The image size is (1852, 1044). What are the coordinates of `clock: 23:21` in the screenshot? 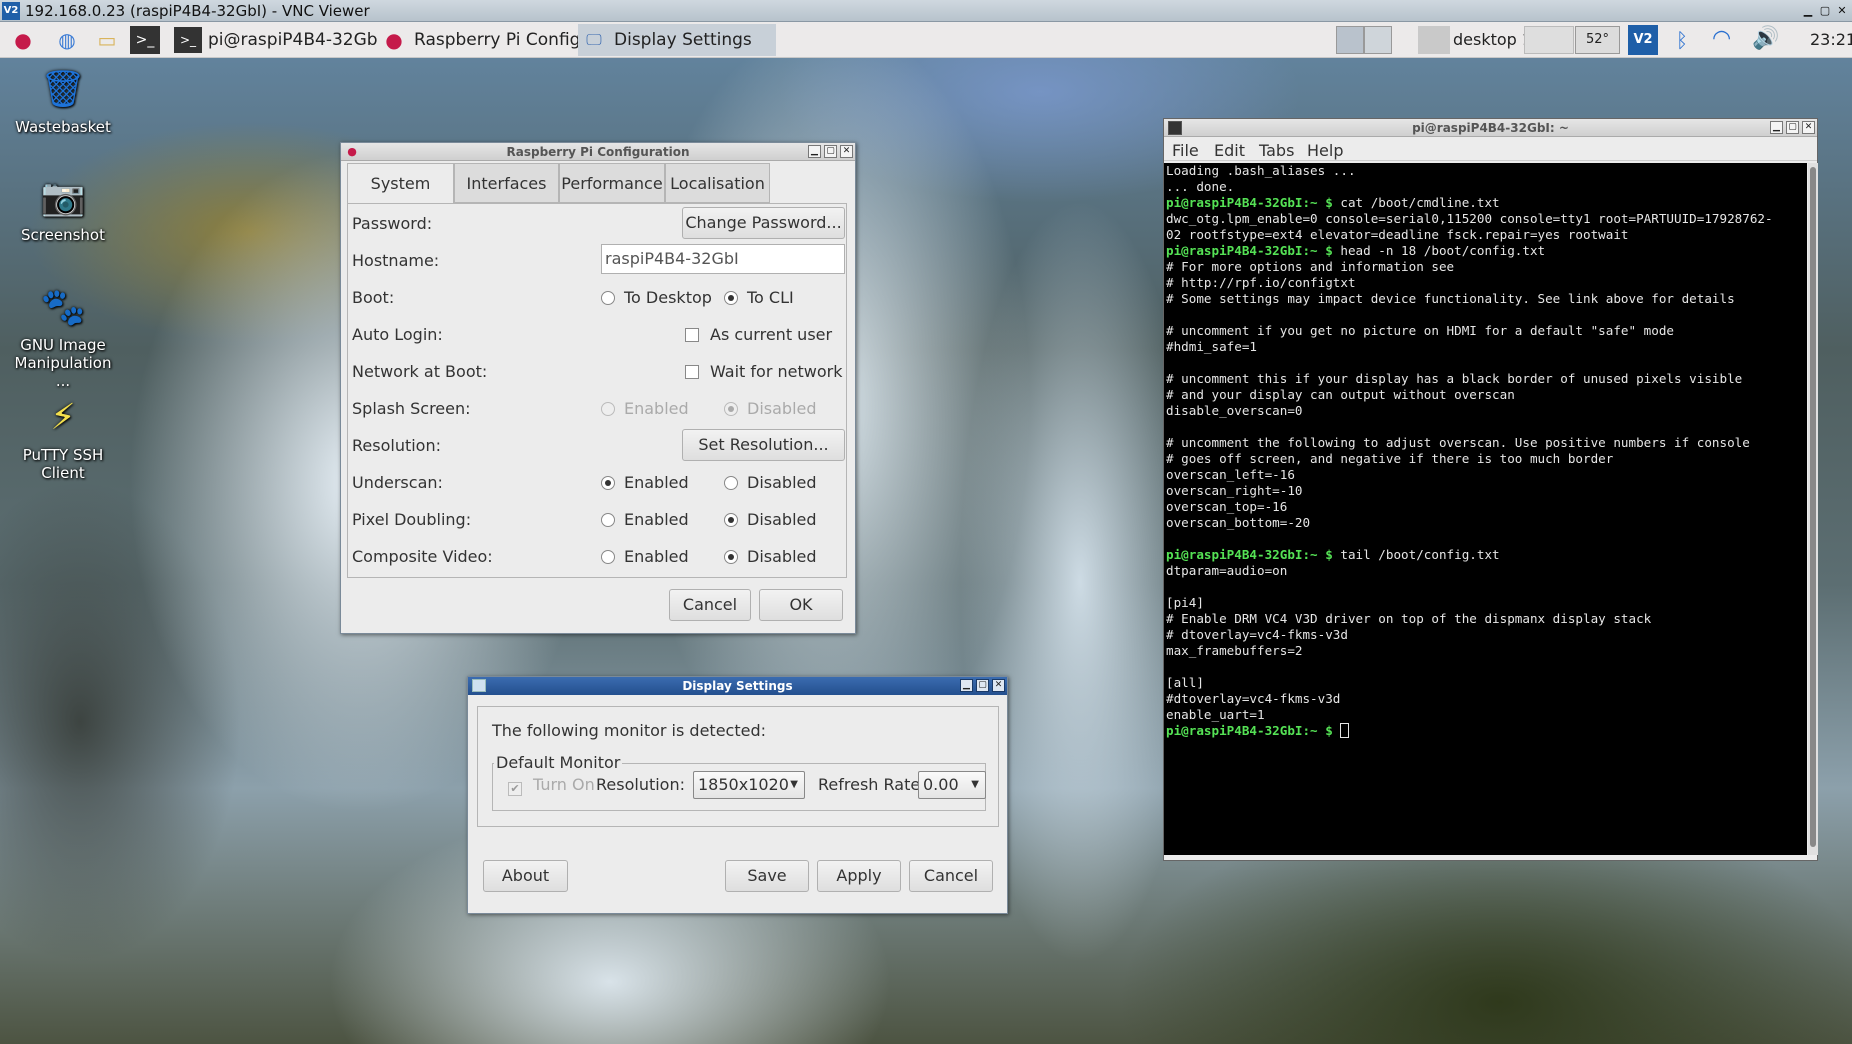 It's located at (1831, 40).